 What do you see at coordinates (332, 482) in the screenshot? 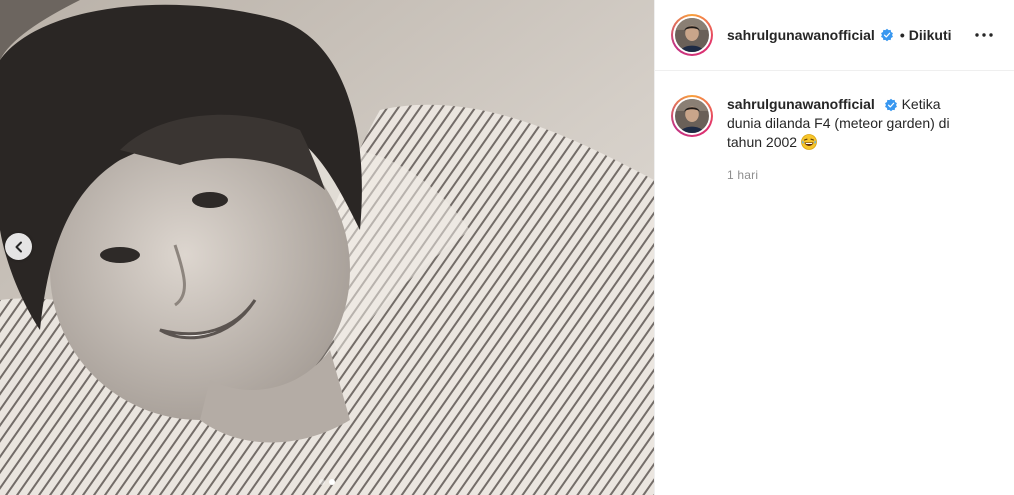
I see `carousel-dot-active` at bounding box center [332, 482].